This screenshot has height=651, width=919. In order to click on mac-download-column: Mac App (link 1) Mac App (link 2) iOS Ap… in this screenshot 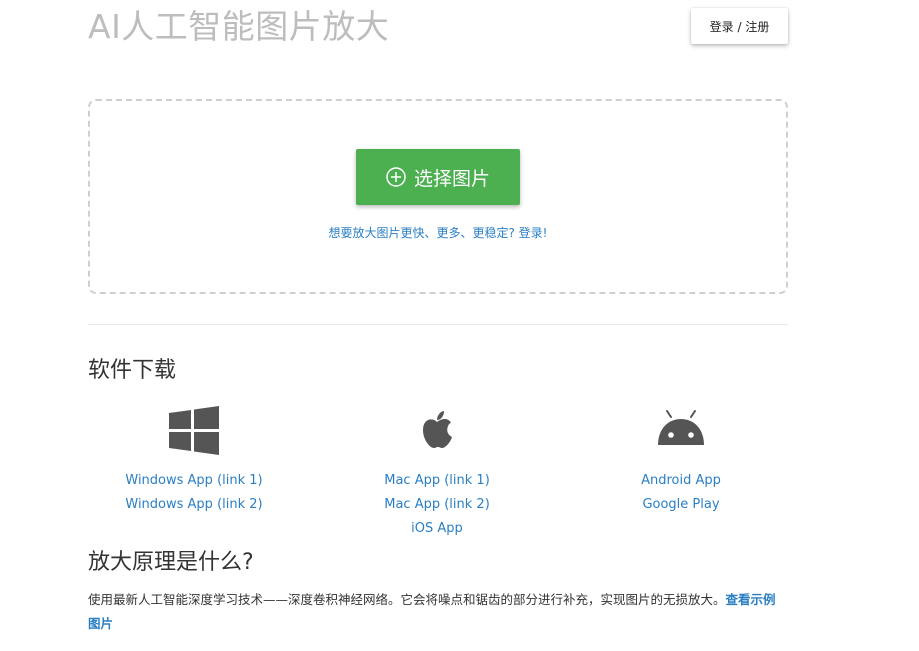, I will do `click(437, 472)`.